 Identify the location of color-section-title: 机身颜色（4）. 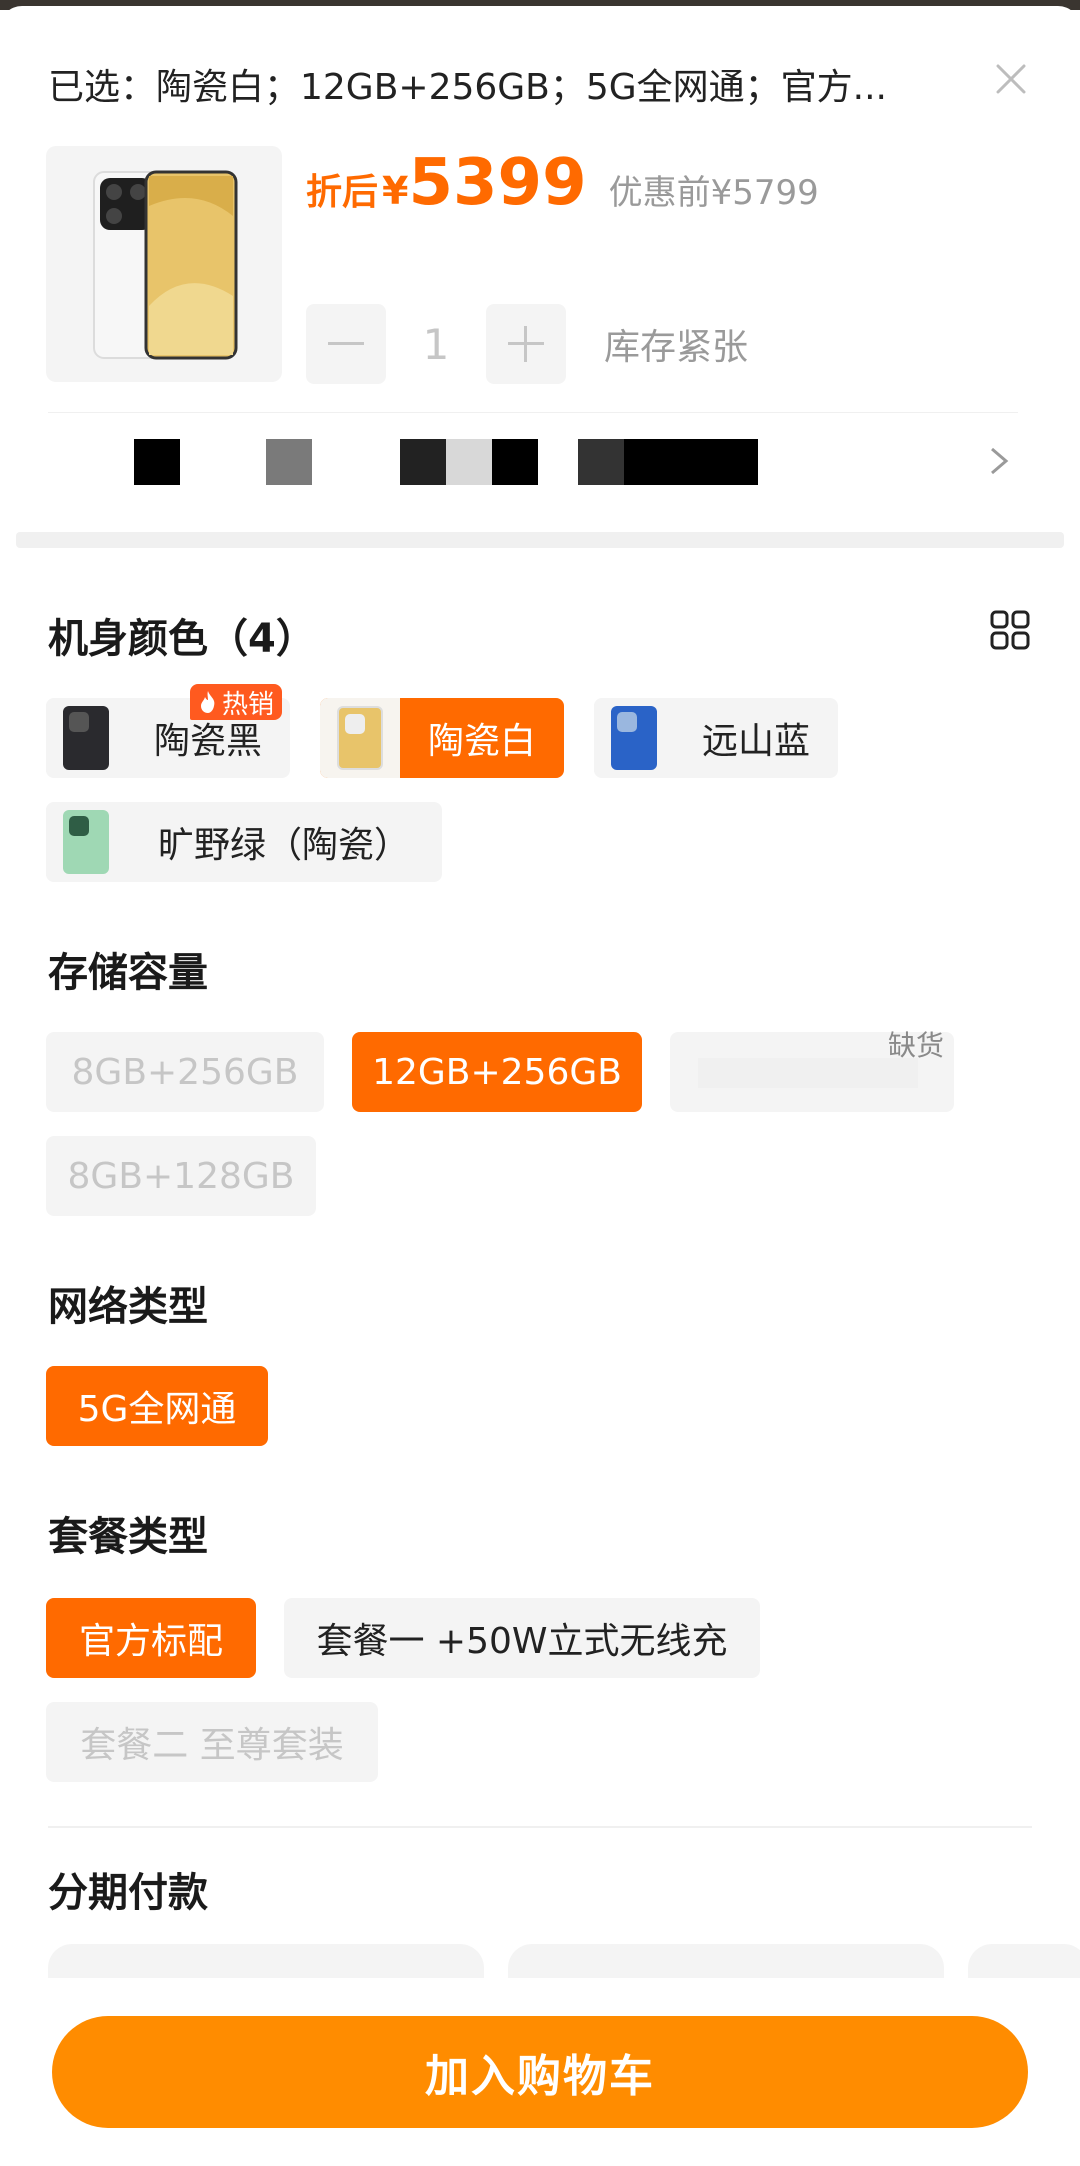
(182, 639).